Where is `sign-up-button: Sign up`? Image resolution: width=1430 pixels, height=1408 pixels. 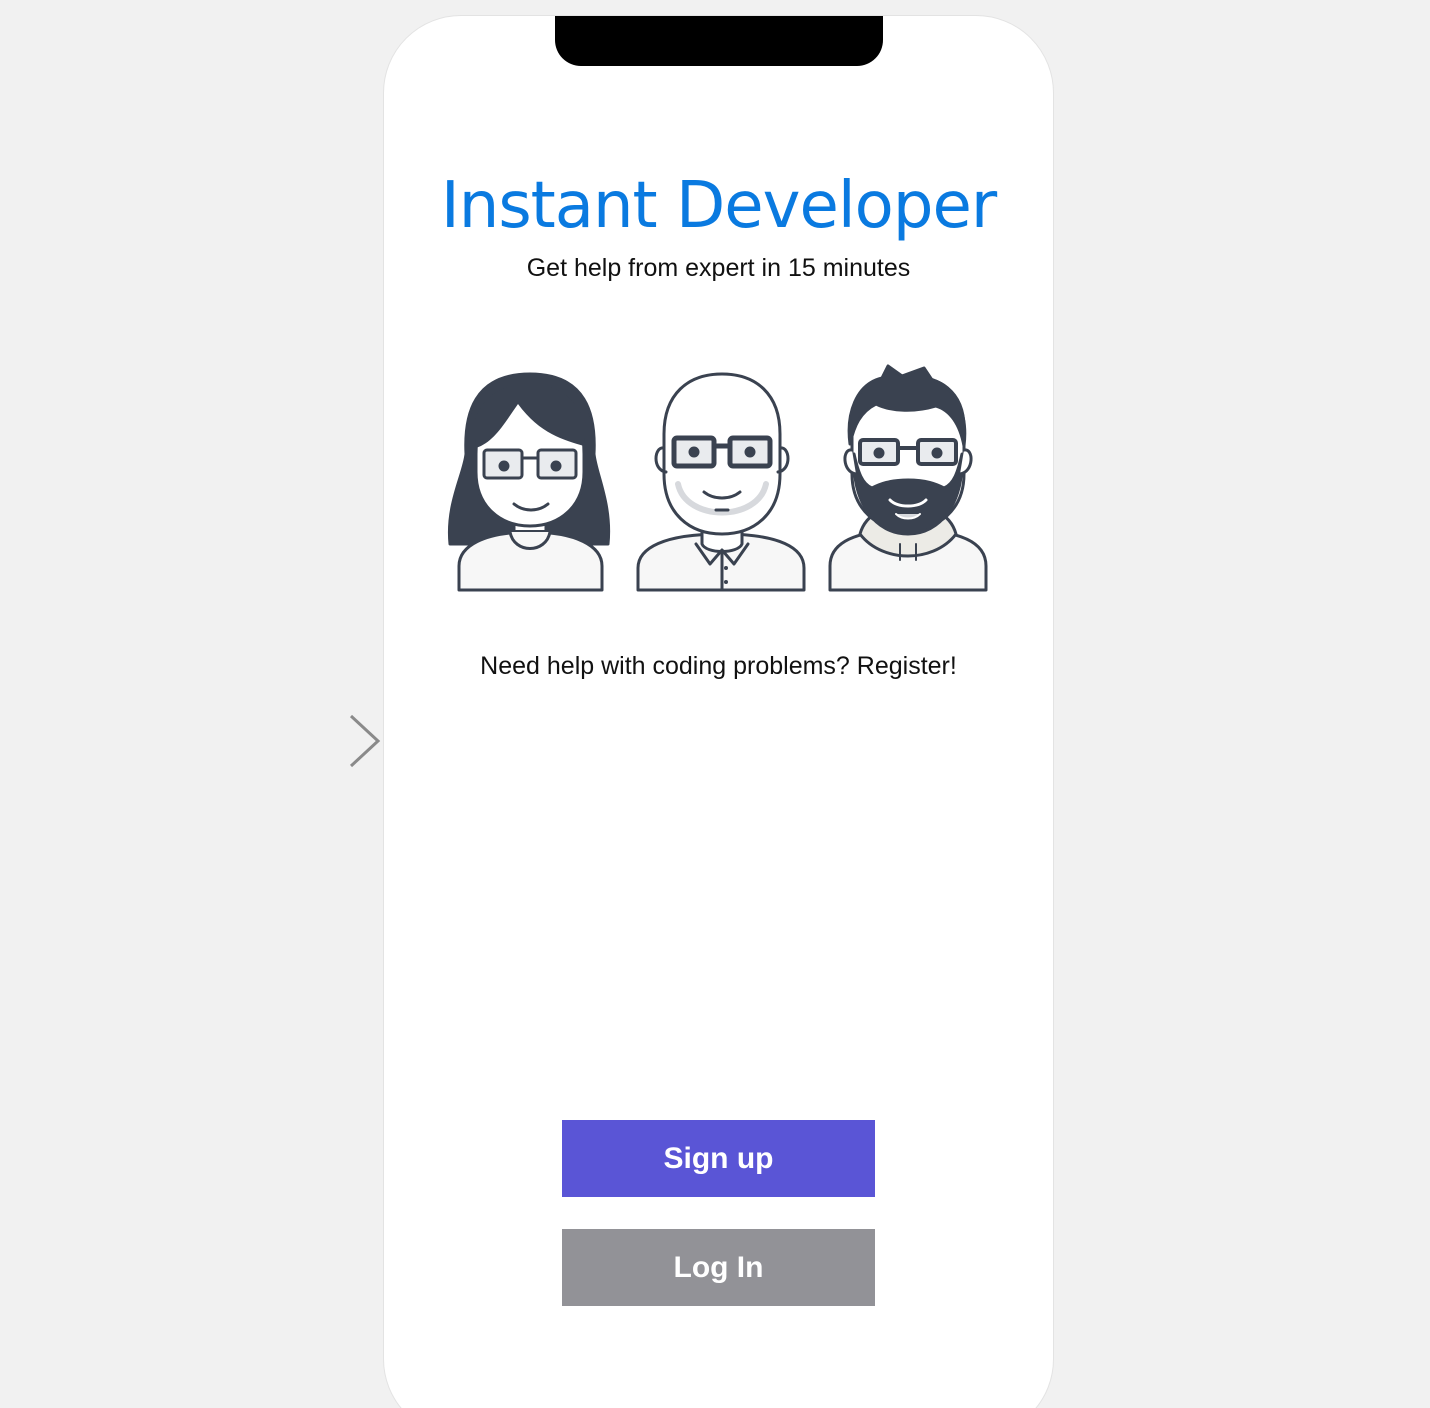 sign-up-button: Sign up is located at coordinates (718, 1158).